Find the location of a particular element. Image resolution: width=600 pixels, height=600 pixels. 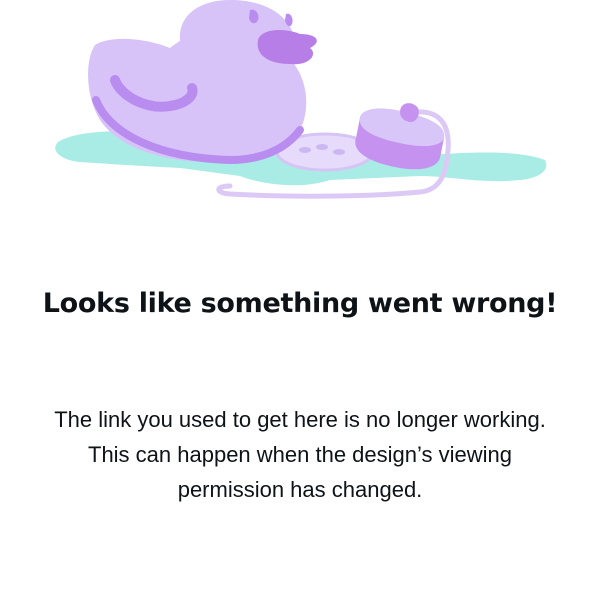

error-title: Looks like something went wrong! is located at coordinates (300, 303).